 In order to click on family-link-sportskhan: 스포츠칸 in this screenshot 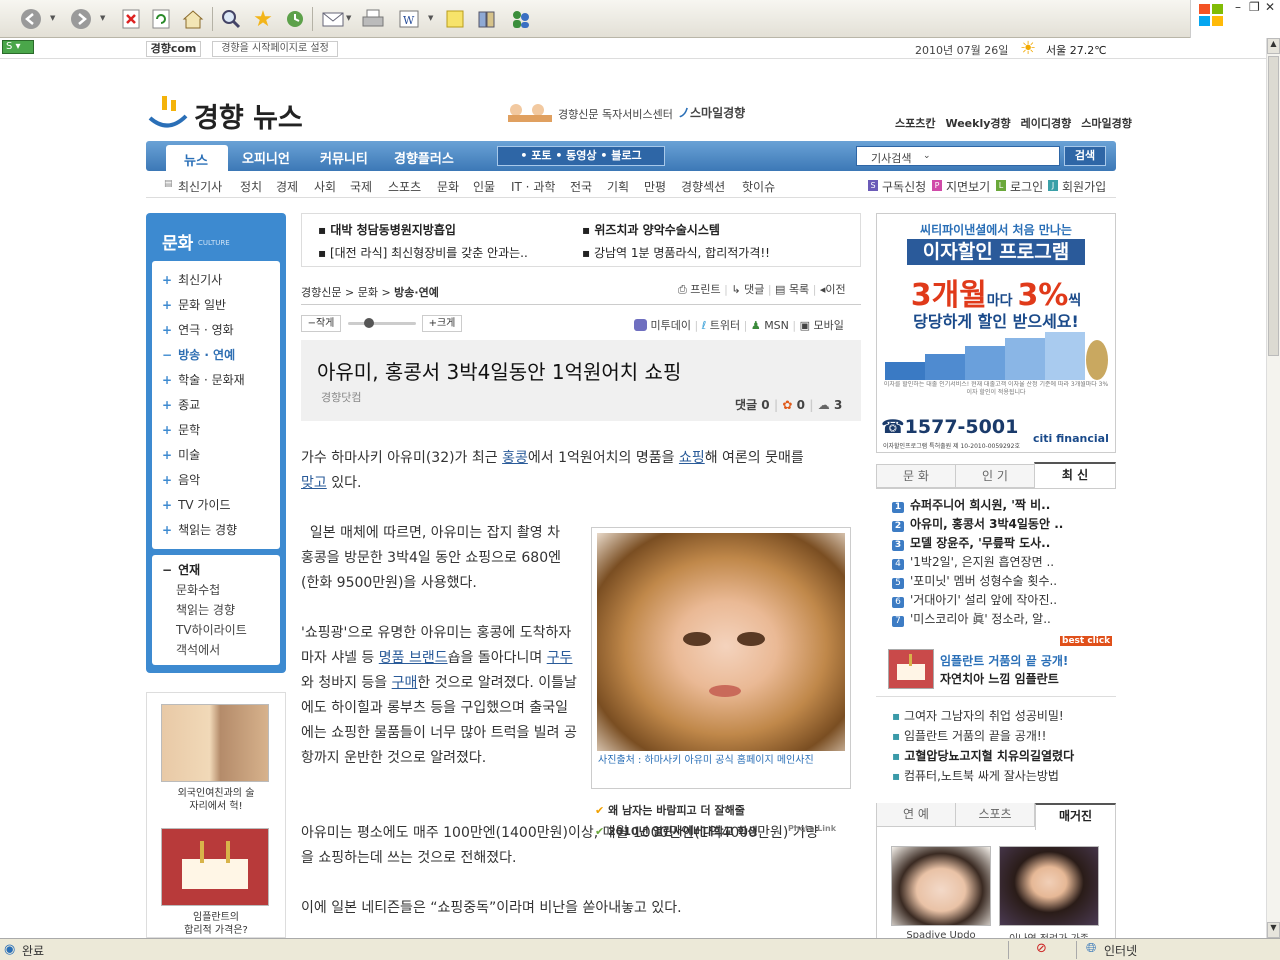, I will do `click(915, 123)`.